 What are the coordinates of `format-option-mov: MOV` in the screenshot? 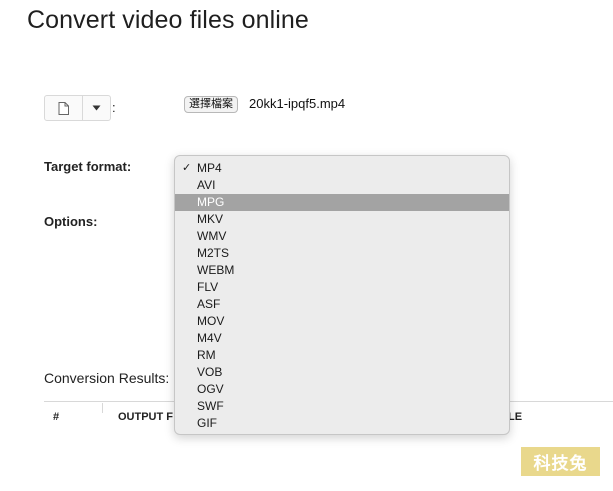 It's located at (342, 321).